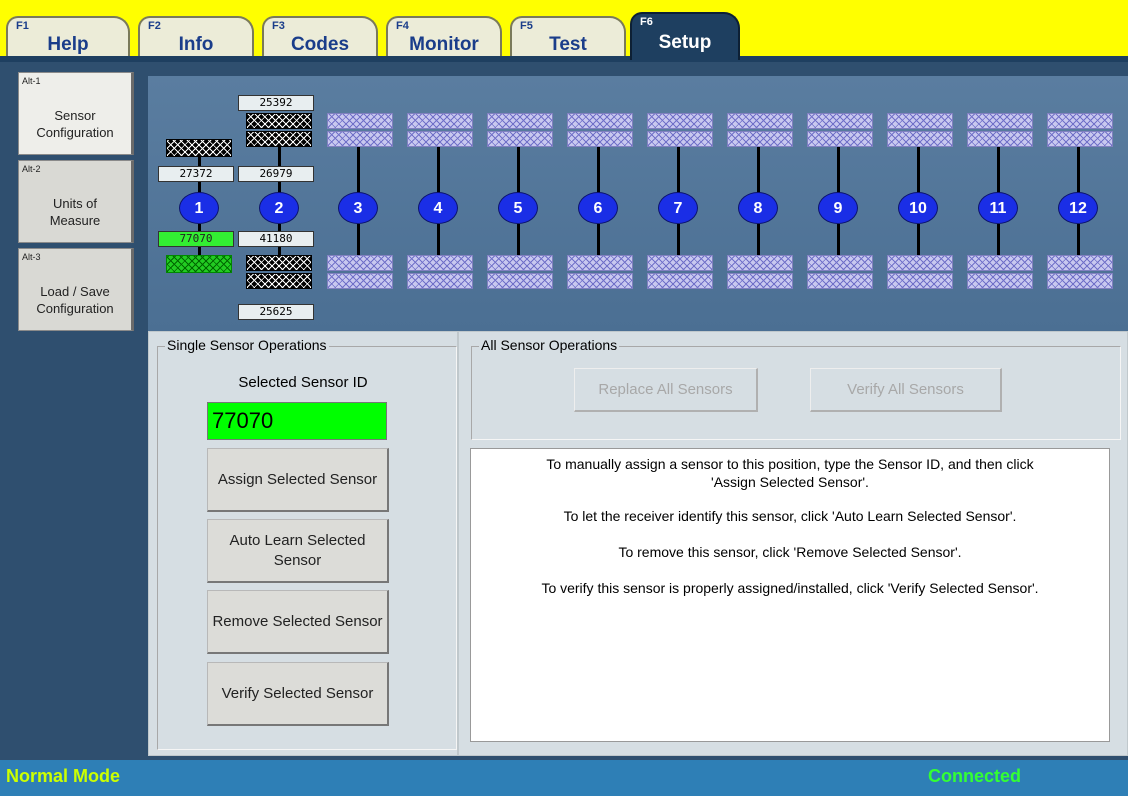 This screenshot has height=796, width=1128. Describe the element at coordinates (76, 201) in the screenshot. I see `sidebar-item-units-of-measure: Alt-2 Units of Measure` at that location.